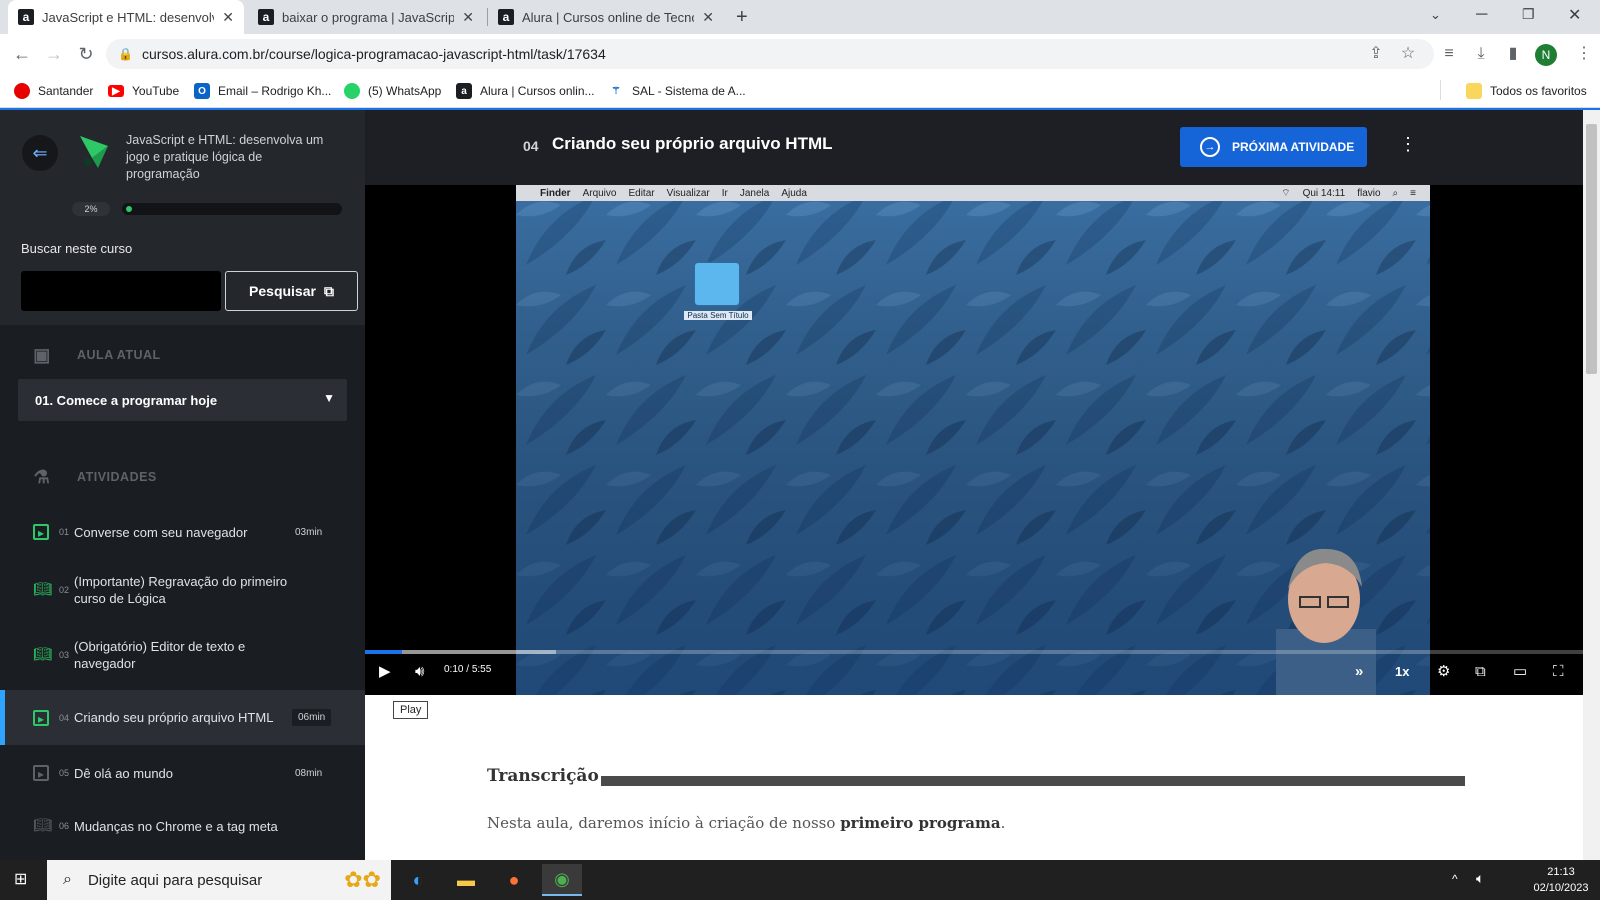  I want to click on chrome-icon: ◉, so click(562, 880).